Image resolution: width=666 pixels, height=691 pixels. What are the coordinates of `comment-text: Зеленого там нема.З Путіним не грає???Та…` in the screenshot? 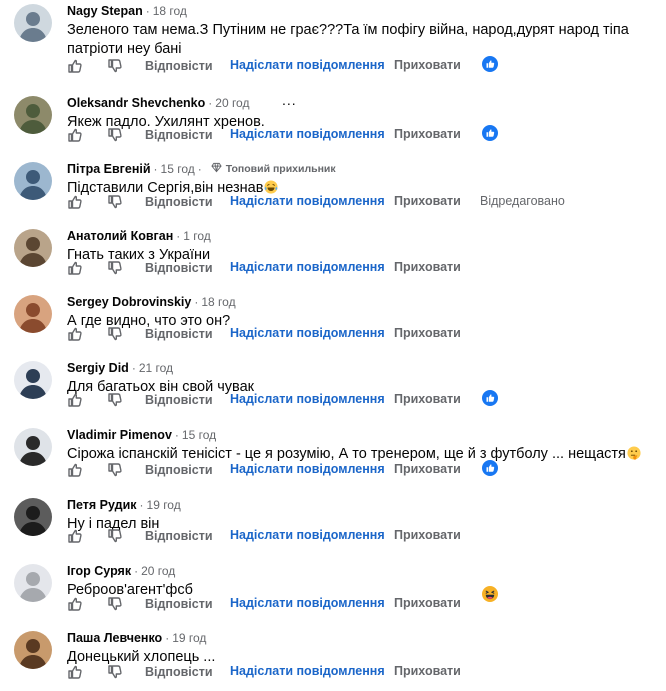 It's located at (362, 40).